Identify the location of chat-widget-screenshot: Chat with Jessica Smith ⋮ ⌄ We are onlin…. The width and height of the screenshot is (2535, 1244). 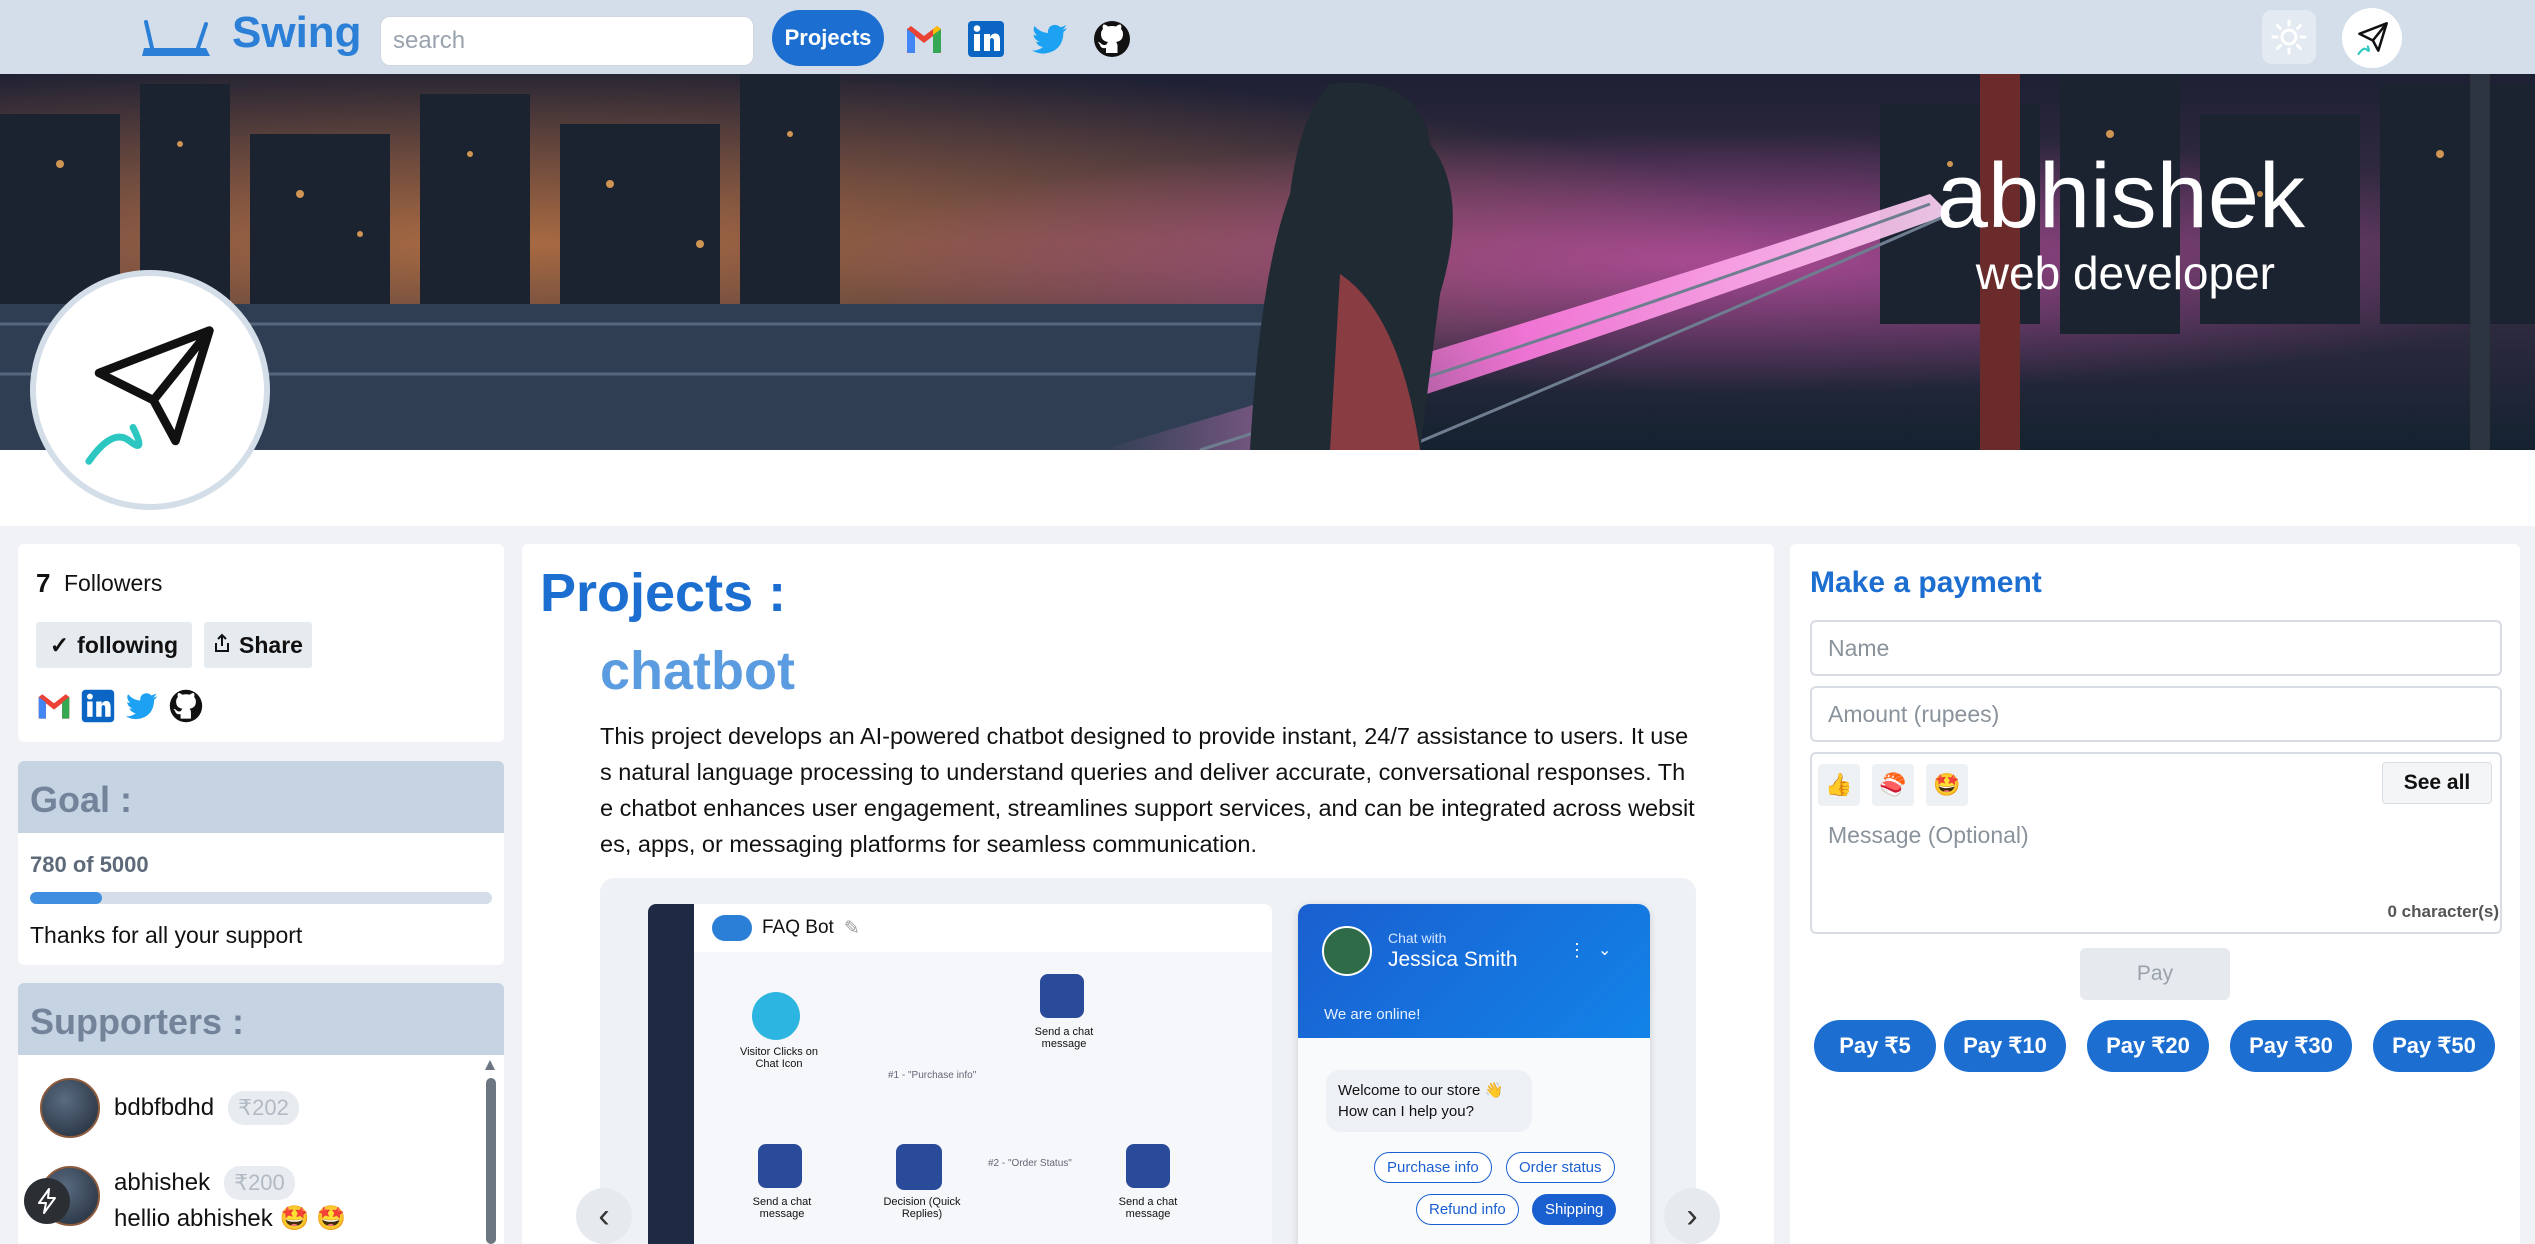
(1474, 1074).